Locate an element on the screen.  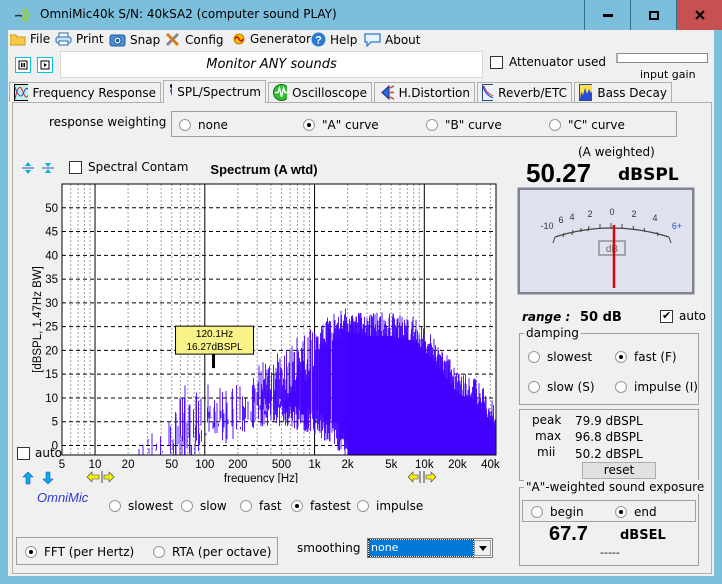
damping-slow-radio: slow (S) is located at coordinates (561, 387).